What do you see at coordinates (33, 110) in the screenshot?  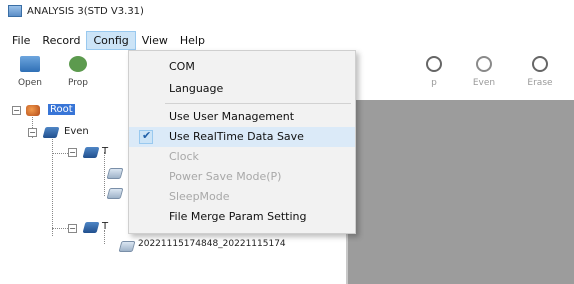 I see `root-node-icon` at bounding box center [33, 110].